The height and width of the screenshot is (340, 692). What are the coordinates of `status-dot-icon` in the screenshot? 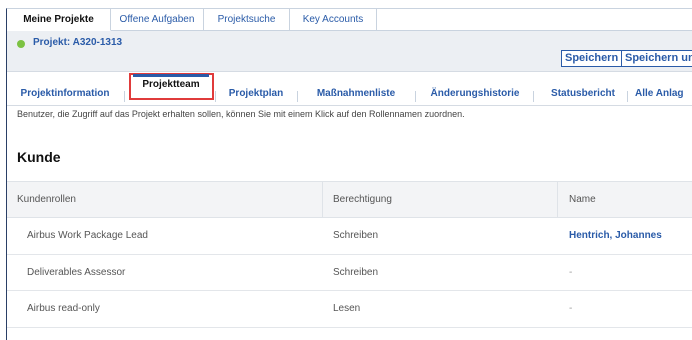 It's located at (21, 44).